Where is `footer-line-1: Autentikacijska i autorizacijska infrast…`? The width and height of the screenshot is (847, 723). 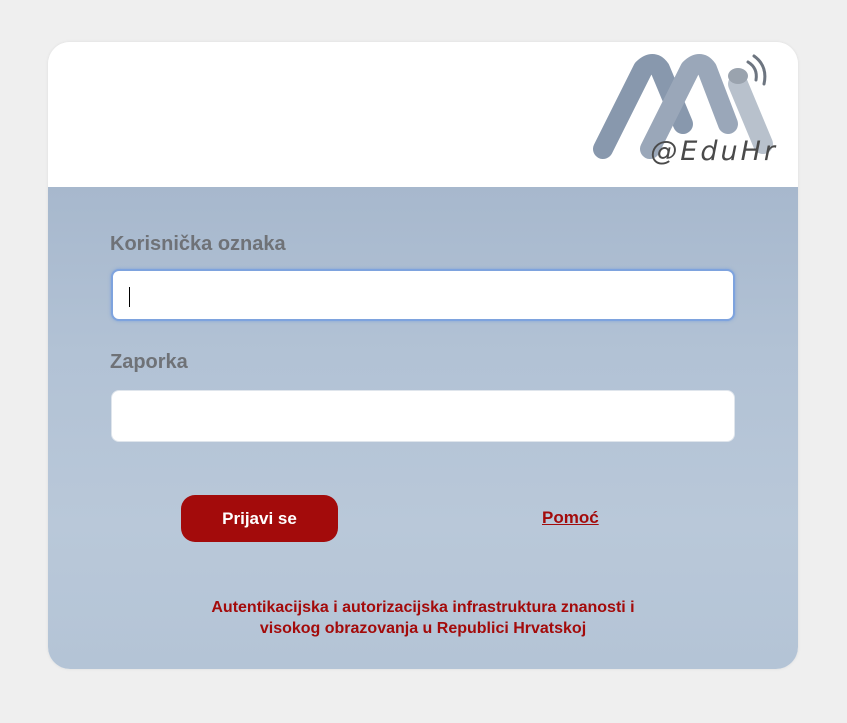
footer-line-1: Autentikacijska i autorizacijska infrast… is located at coordinates (423, 607).